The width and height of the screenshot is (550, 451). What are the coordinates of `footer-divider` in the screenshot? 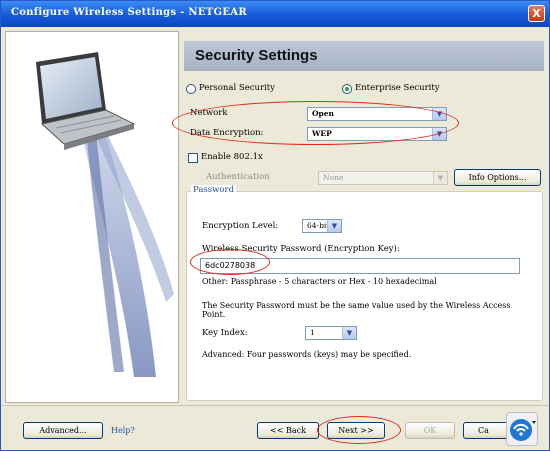 It's located at (275, 405).